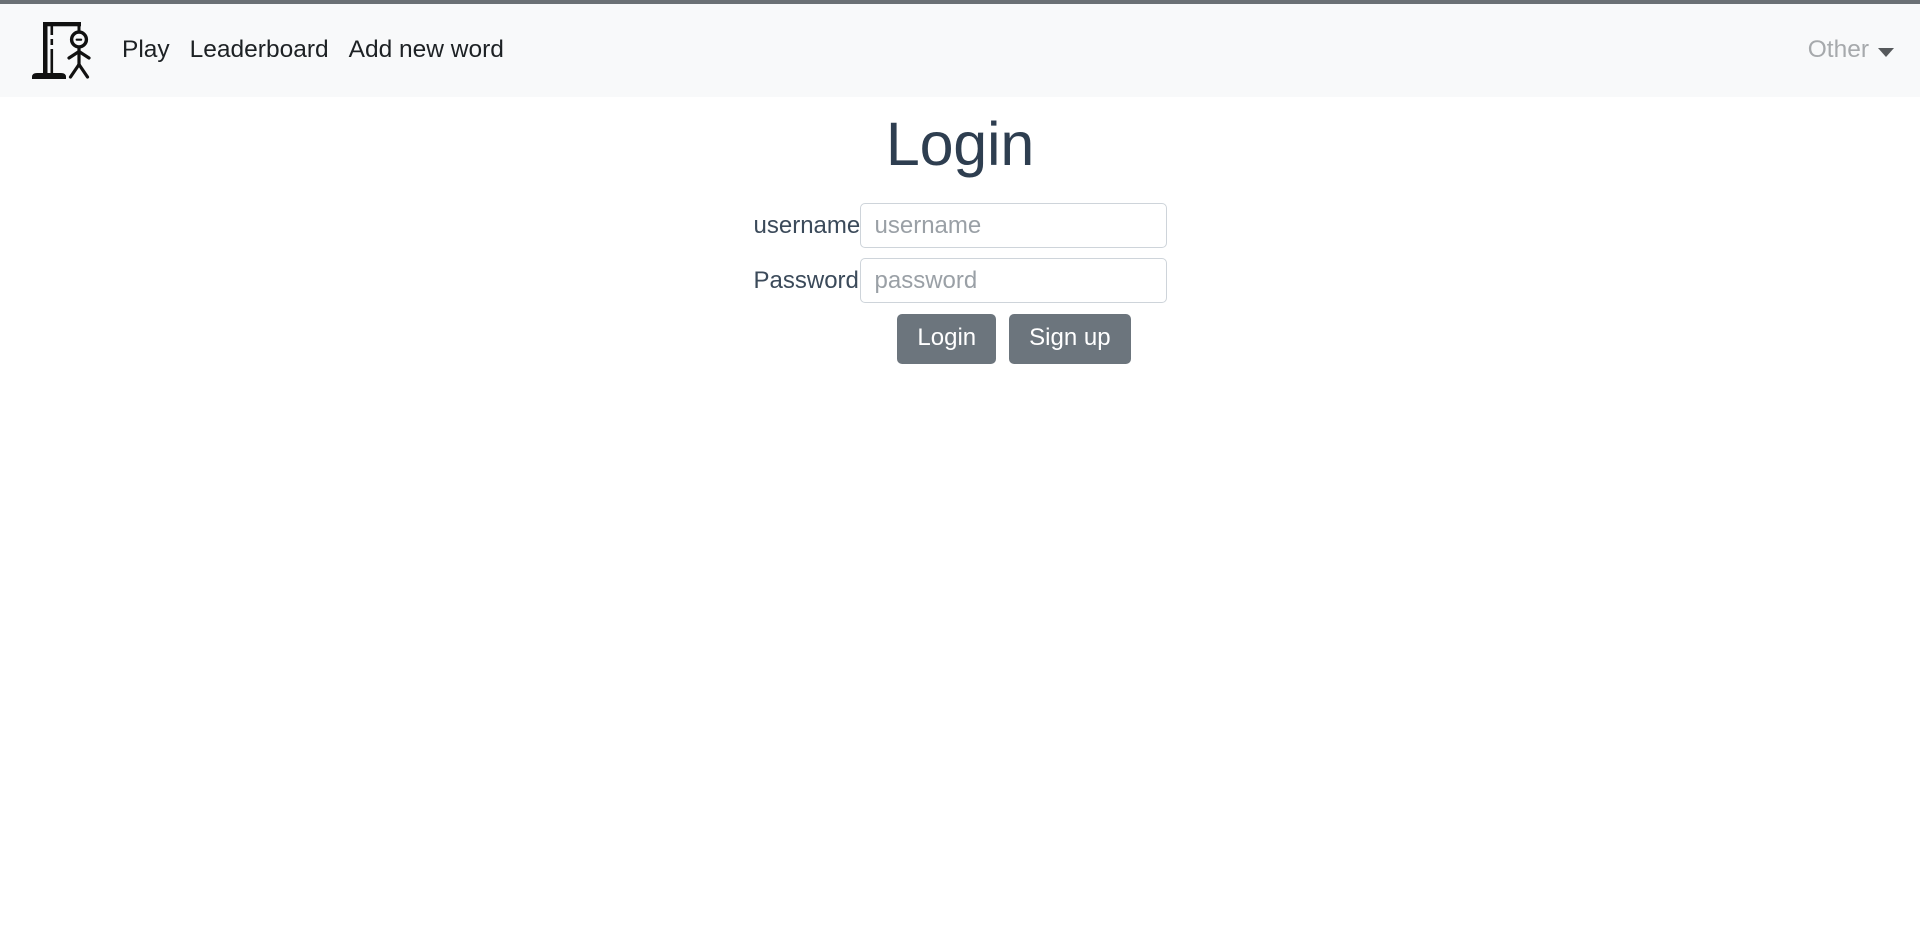 The width and height of the screenshot is (1920, 940). Describe the element at coordinates (960, 50) in the screenshot. I see `top-navbar: Play Leaderboard Add new word Other` at that location.